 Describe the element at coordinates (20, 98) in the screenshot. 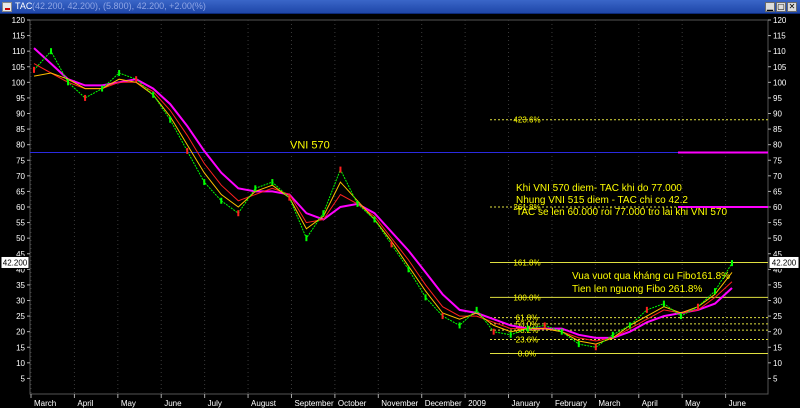

I see `y-tick-label-left: 95` at that location.